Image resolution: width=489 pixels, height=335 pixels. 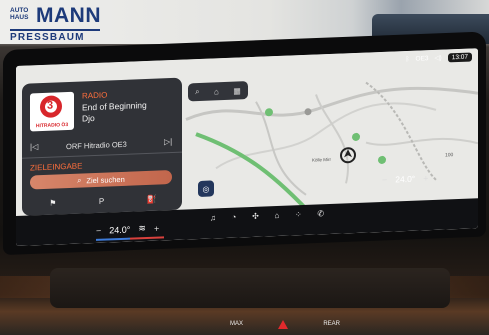 I want to click on phone-icon: ✆, so click(x=320, y=213).